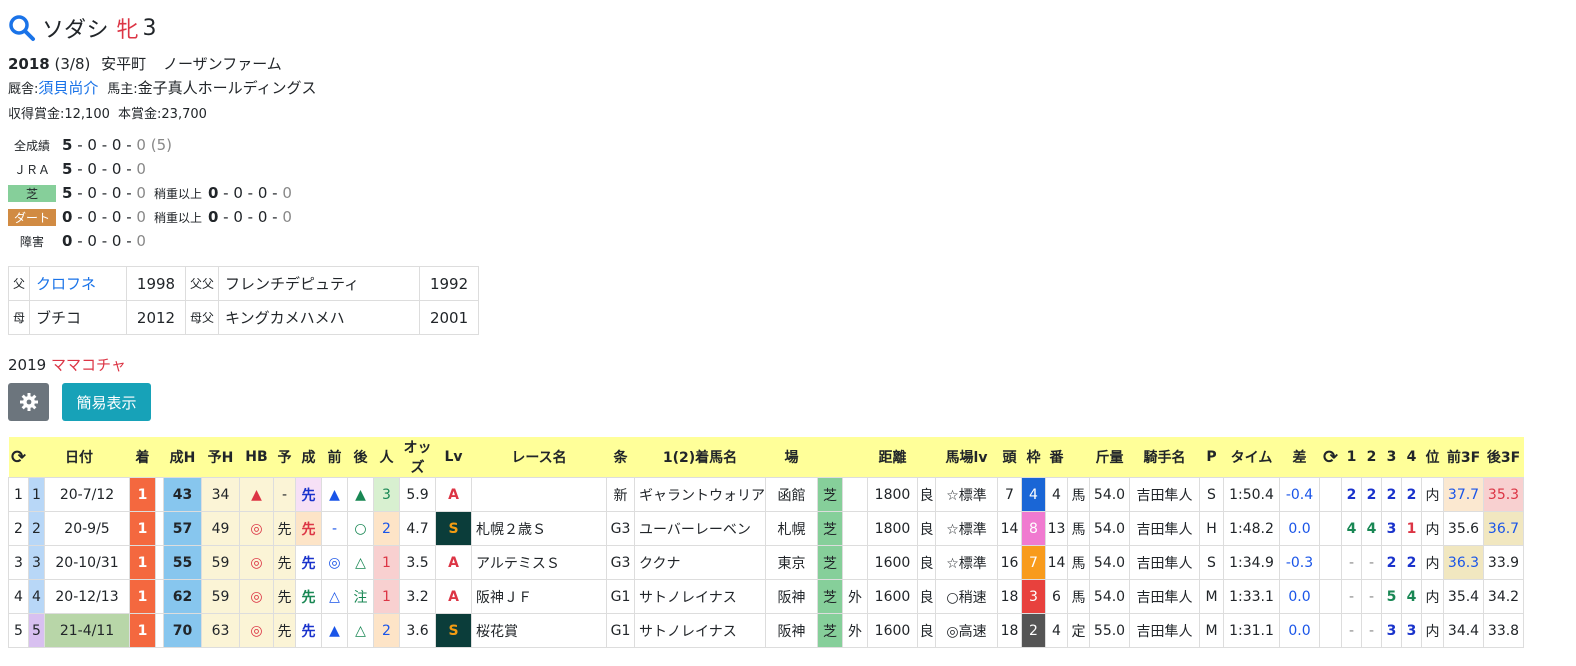 The width and height of the screenshot is (1576, 666). Describe the element at coordinates (68, 88) in the screenshot. I see `trainer-link: 須貝尚介` at that location.